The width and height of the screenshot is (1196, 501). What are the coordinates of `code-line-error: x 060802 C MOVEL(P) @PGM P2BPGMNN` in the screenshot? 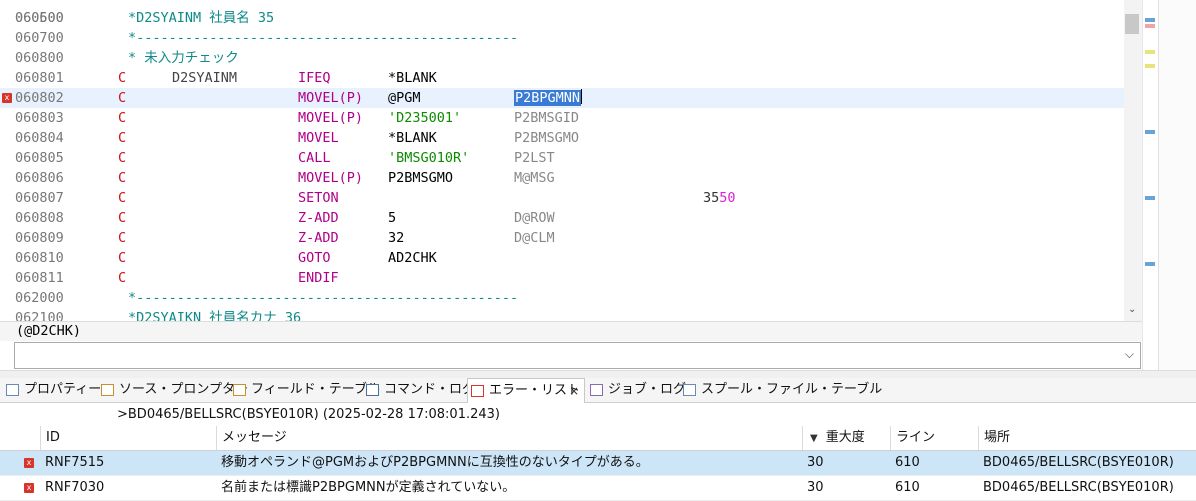 It's located at (562, 98).